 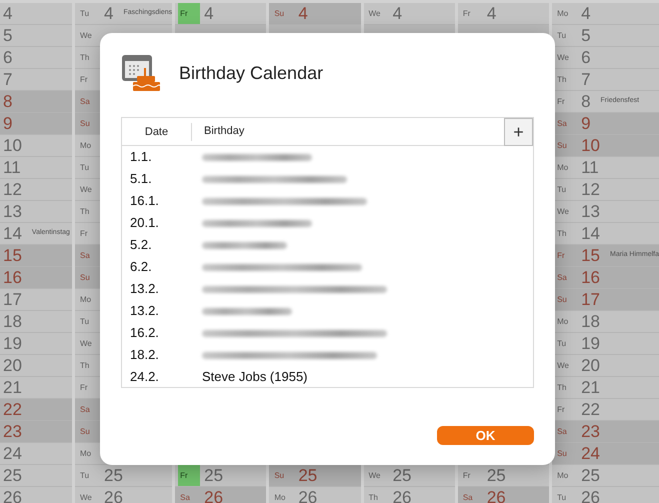 What do you see at coordinates (518, 132) in the screenshot?
I see `add-button: +` at bounding box center [518, 132].